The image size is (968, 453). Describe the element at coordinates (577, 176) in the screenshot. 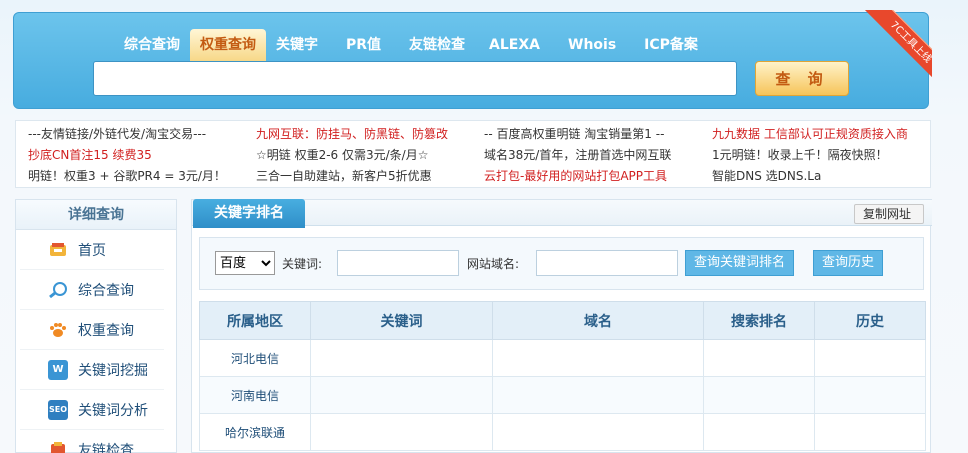

I see `ad-link: 云打包-最好用的网站打包APP工具` at that location.